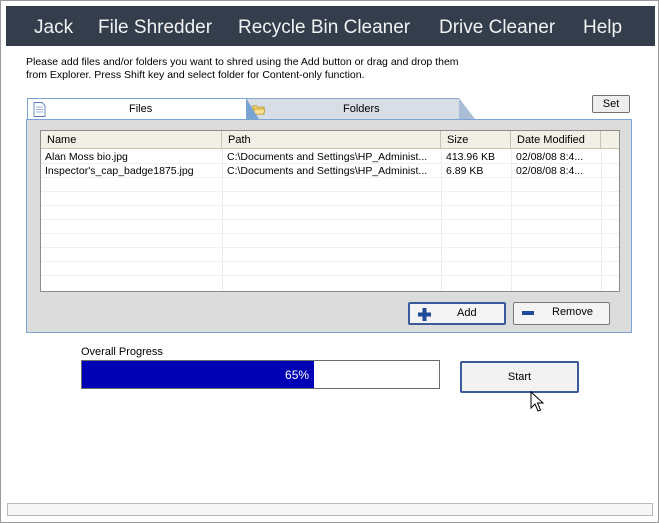 The image size is (659, 523). I want to click on tab-folders-label: Folders, so click(361, 109).